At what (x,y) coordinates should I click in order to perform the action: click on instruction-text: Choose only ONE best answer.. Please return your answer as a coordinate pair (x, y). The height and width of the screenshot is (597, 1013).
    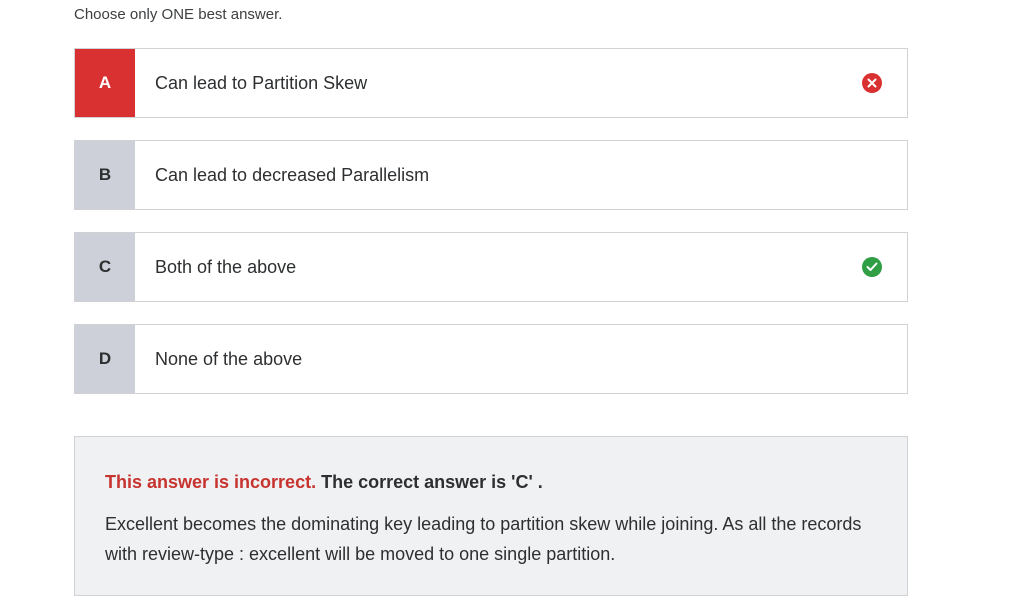
    Looking at the image, I should click on (178, 14).